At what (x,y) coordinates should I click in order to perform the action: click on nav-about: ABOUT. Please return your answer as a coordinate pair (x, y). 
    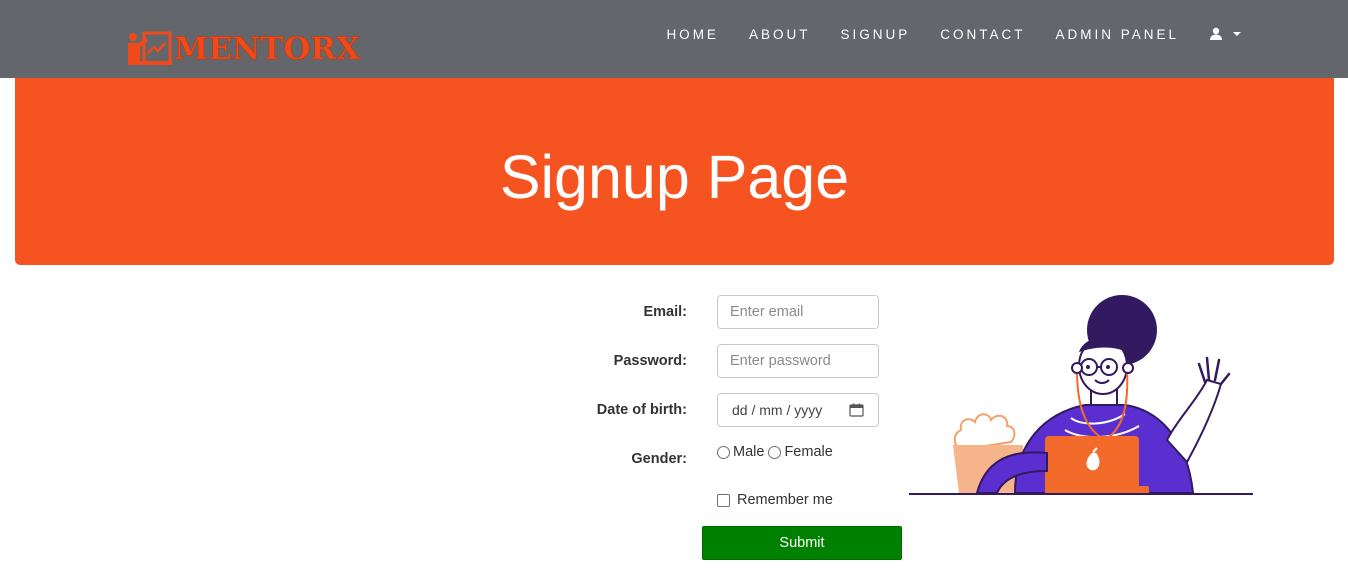
    Looking at the image, I should click on (780, 34).